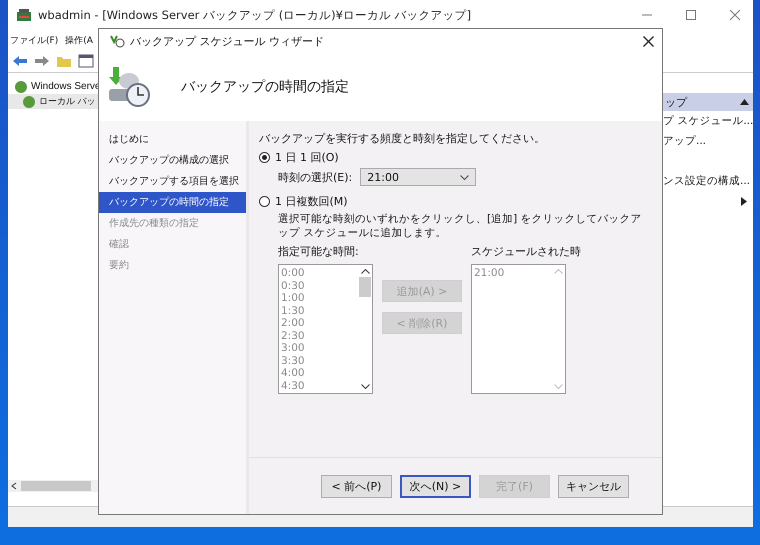  I want to click on list-item: 1:00, so click(319, 298).